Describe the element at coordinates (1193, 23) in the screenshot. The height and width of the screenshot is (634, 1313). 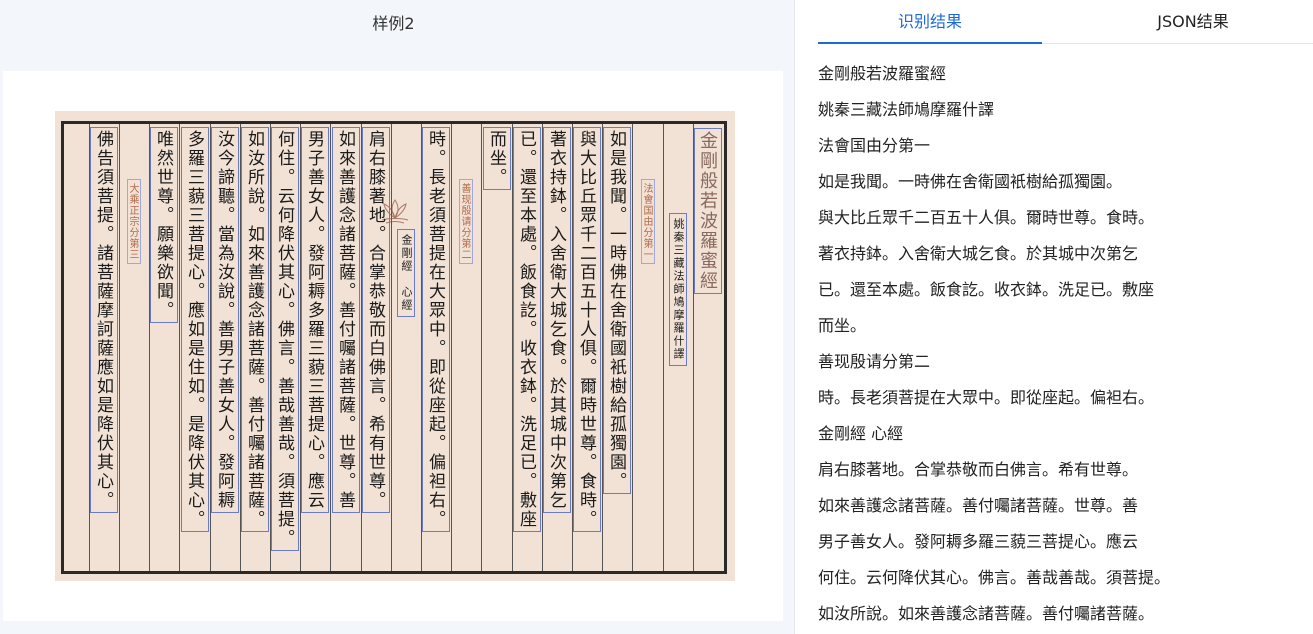
I see `tab-json-result: JSON结果` at that location.